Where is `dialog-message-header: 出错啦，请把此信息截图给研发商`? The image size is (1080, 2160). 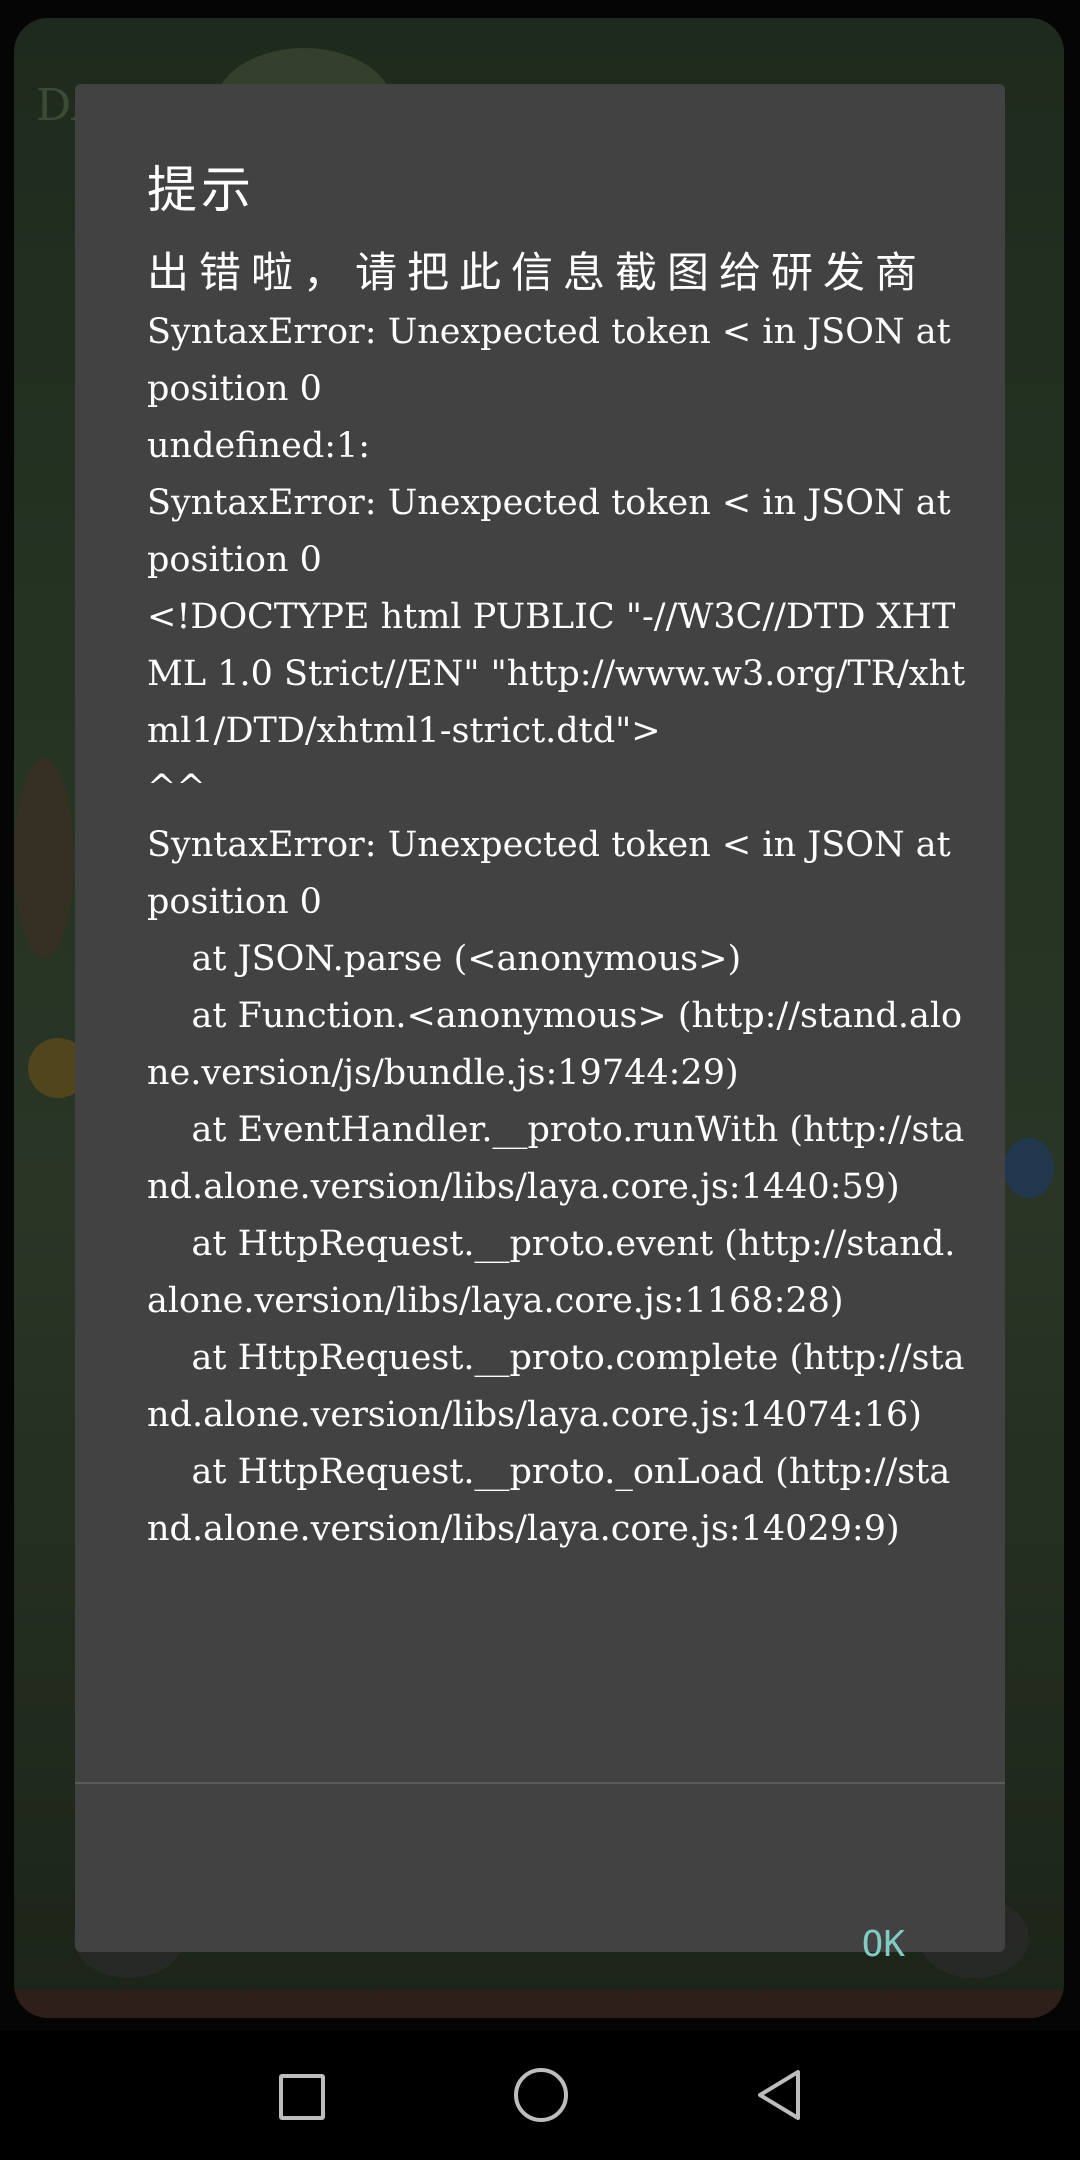 dialog-message-header: 出错啦，请把此信息截图给研发商 is located at coordinates (537, 272).